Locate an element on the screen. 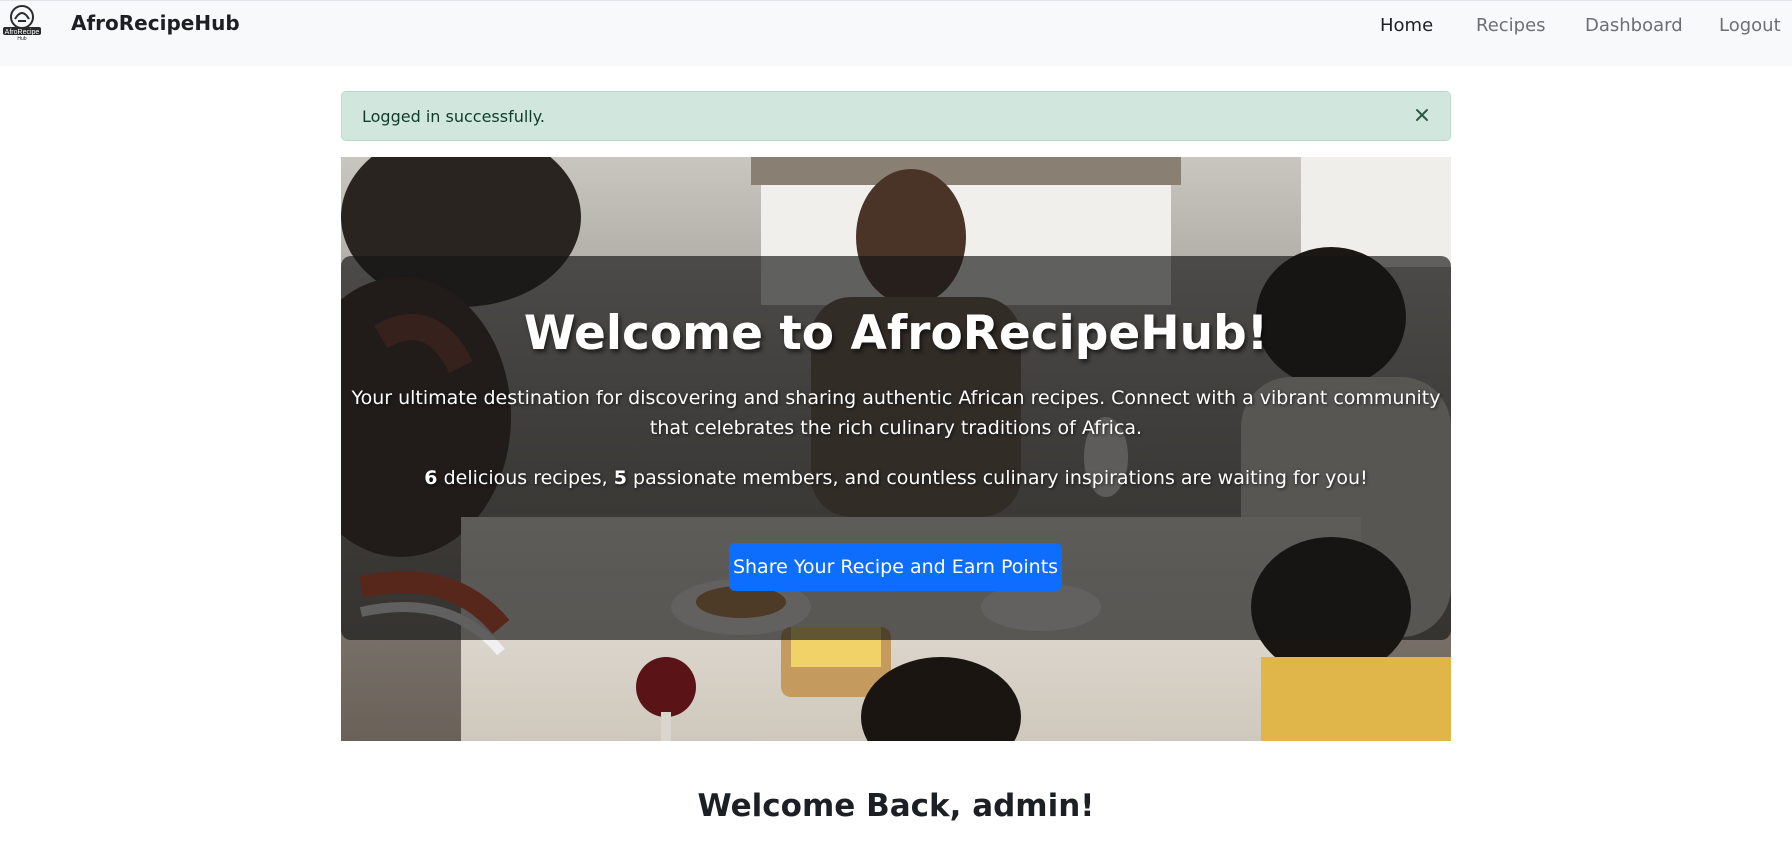  share-recipe-button: Share Your Recipe and Earn Points is located at coordinates (895, 567).